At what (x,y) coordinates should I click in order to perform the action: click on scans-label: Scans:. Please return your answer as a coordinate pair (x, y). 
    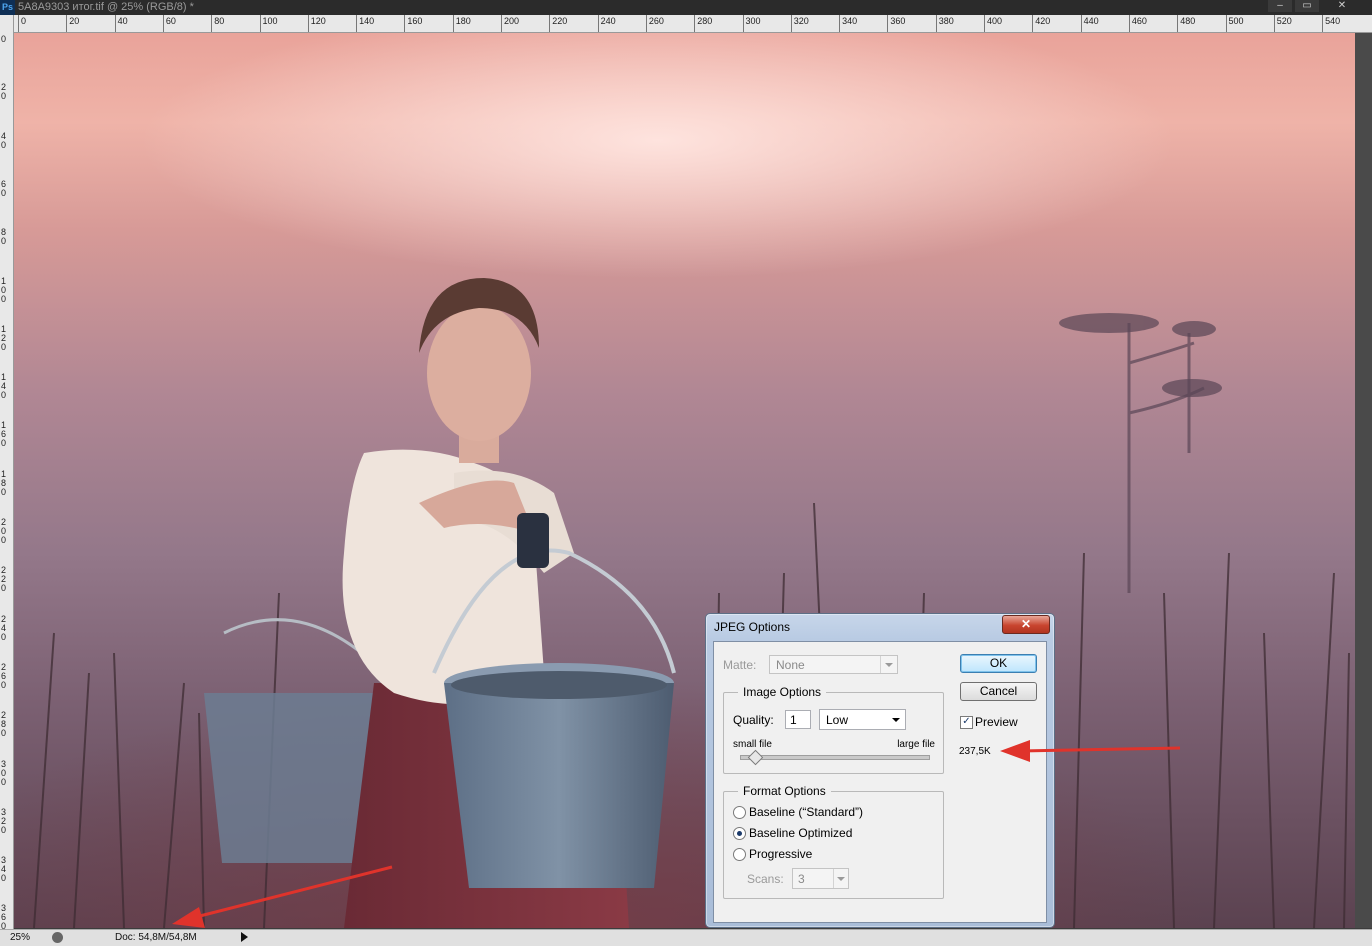
    Looking at the image, I should click on (765, 879).